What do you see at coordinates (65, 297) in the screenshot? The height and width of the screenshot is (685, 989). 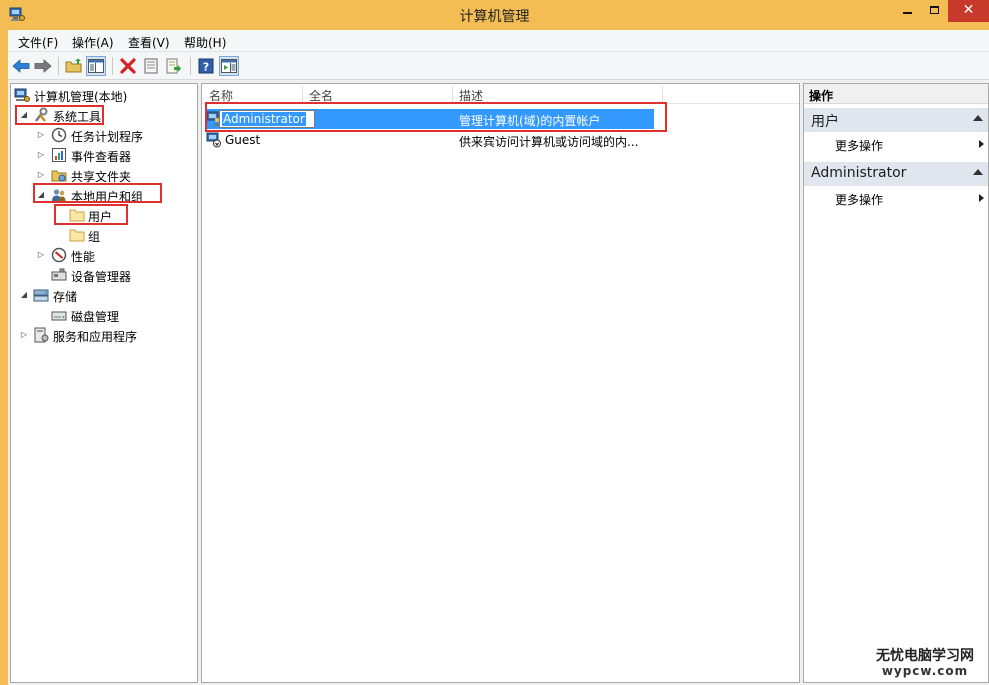 I see `tree-label: 存储` at bounding box center [65, 297].